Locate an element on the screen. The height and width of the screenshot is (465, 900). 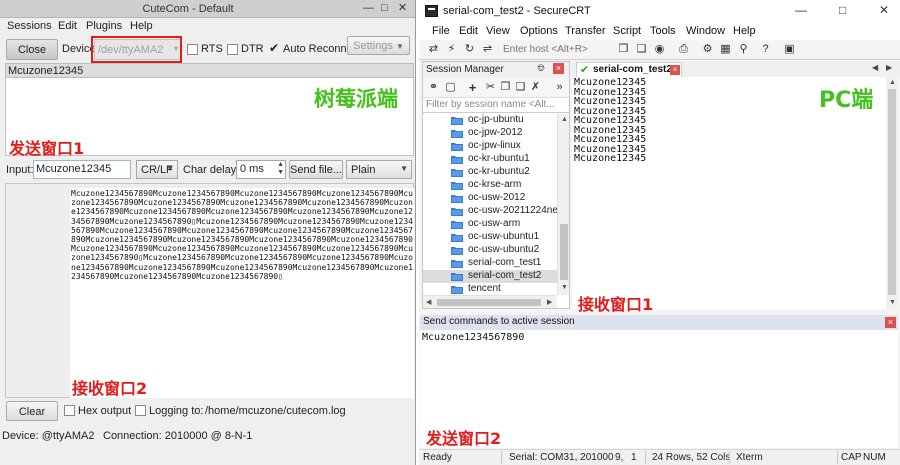
char-delay-spinbox: 0 ms ▲ ▼ is located at coordinates (261, 169).